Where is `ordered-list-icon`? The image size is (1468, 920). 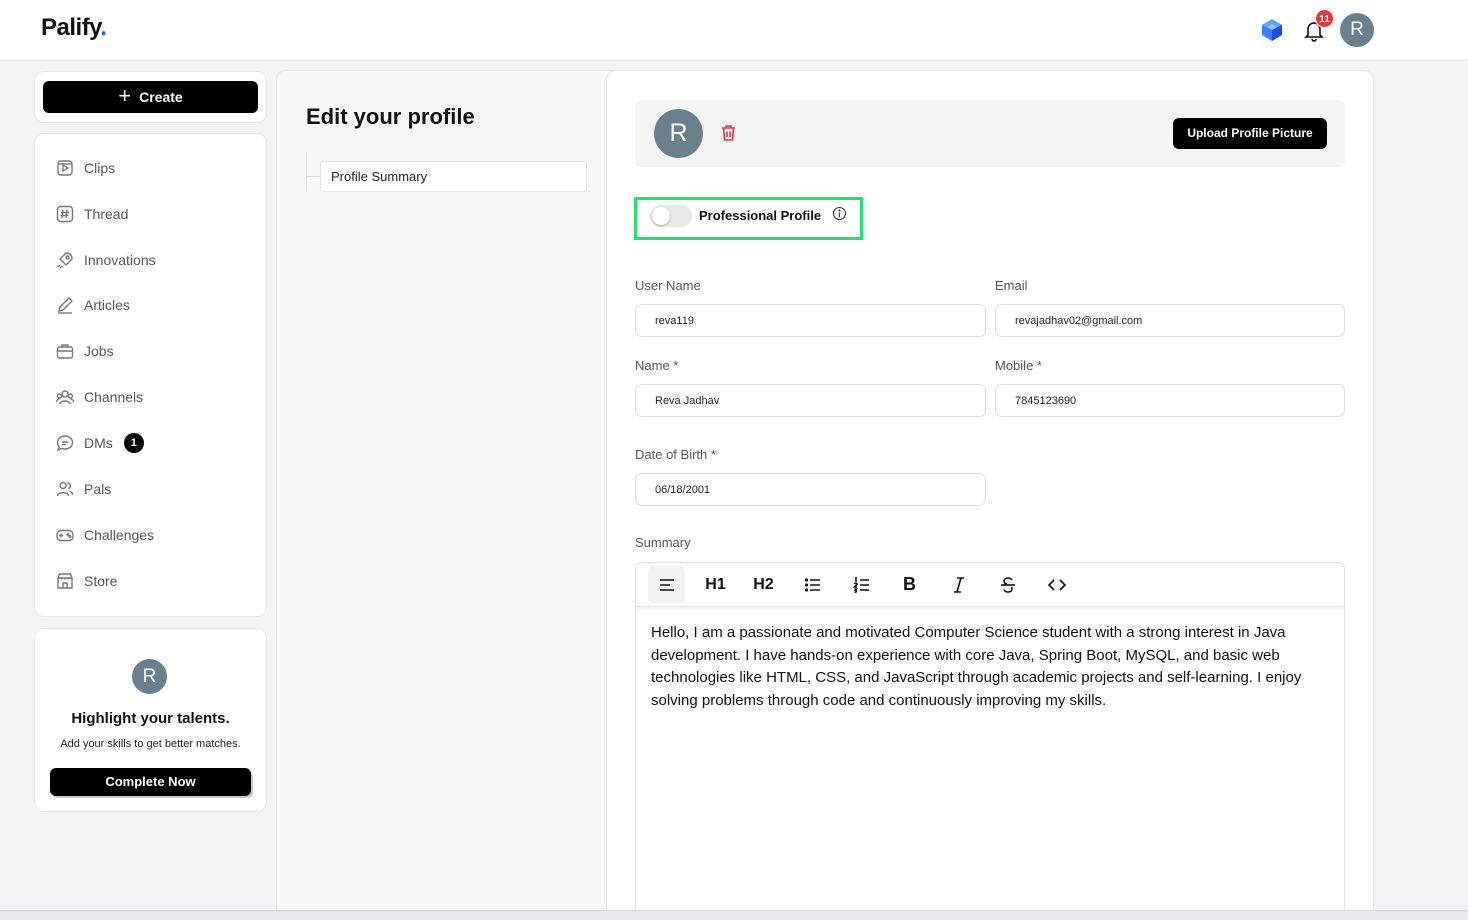
ordered-list-icon is located at coordinates (860, 584).